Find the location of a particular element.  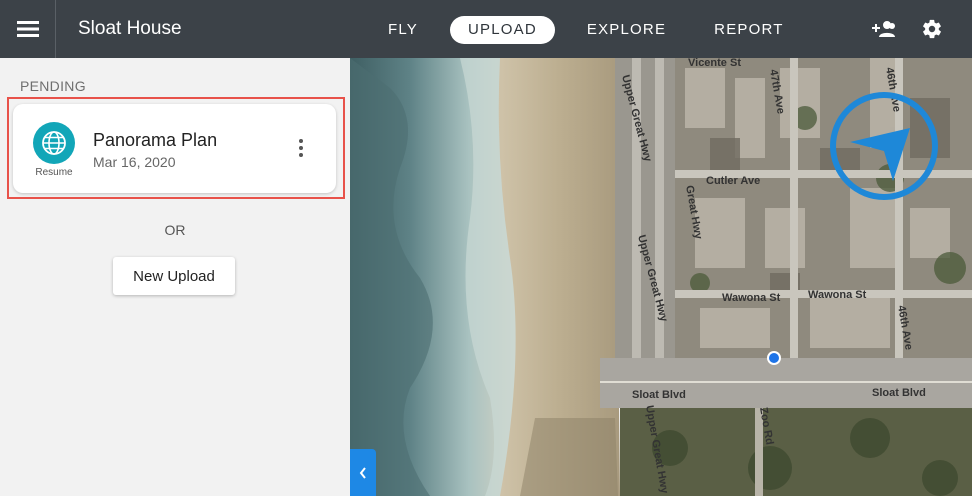

add-user-icon is located at coordinates (883, 29).